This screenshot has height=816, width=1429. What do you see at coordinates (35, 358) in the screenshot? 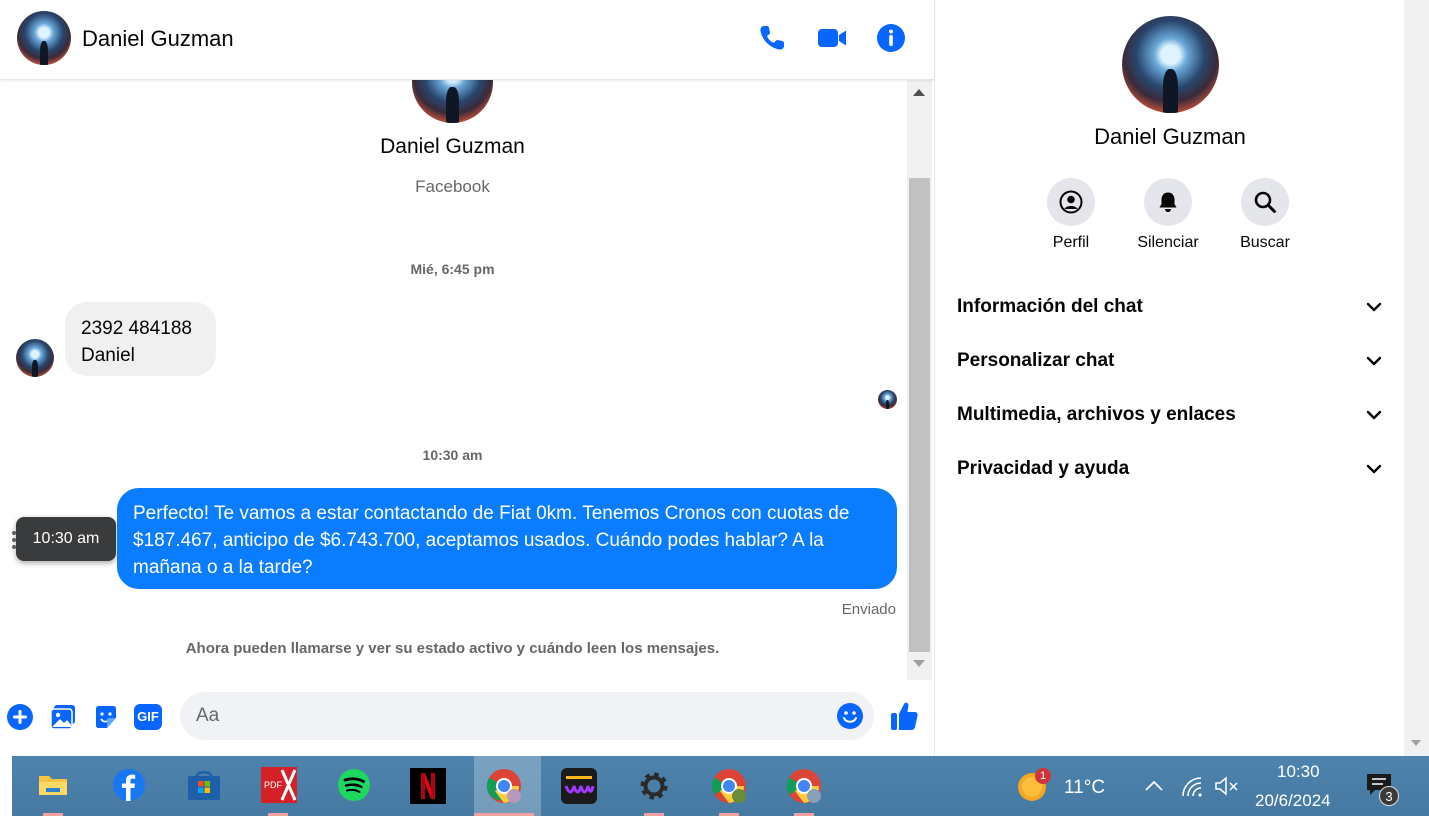
I see `sender-avatar` at bounding box center [35, 358].